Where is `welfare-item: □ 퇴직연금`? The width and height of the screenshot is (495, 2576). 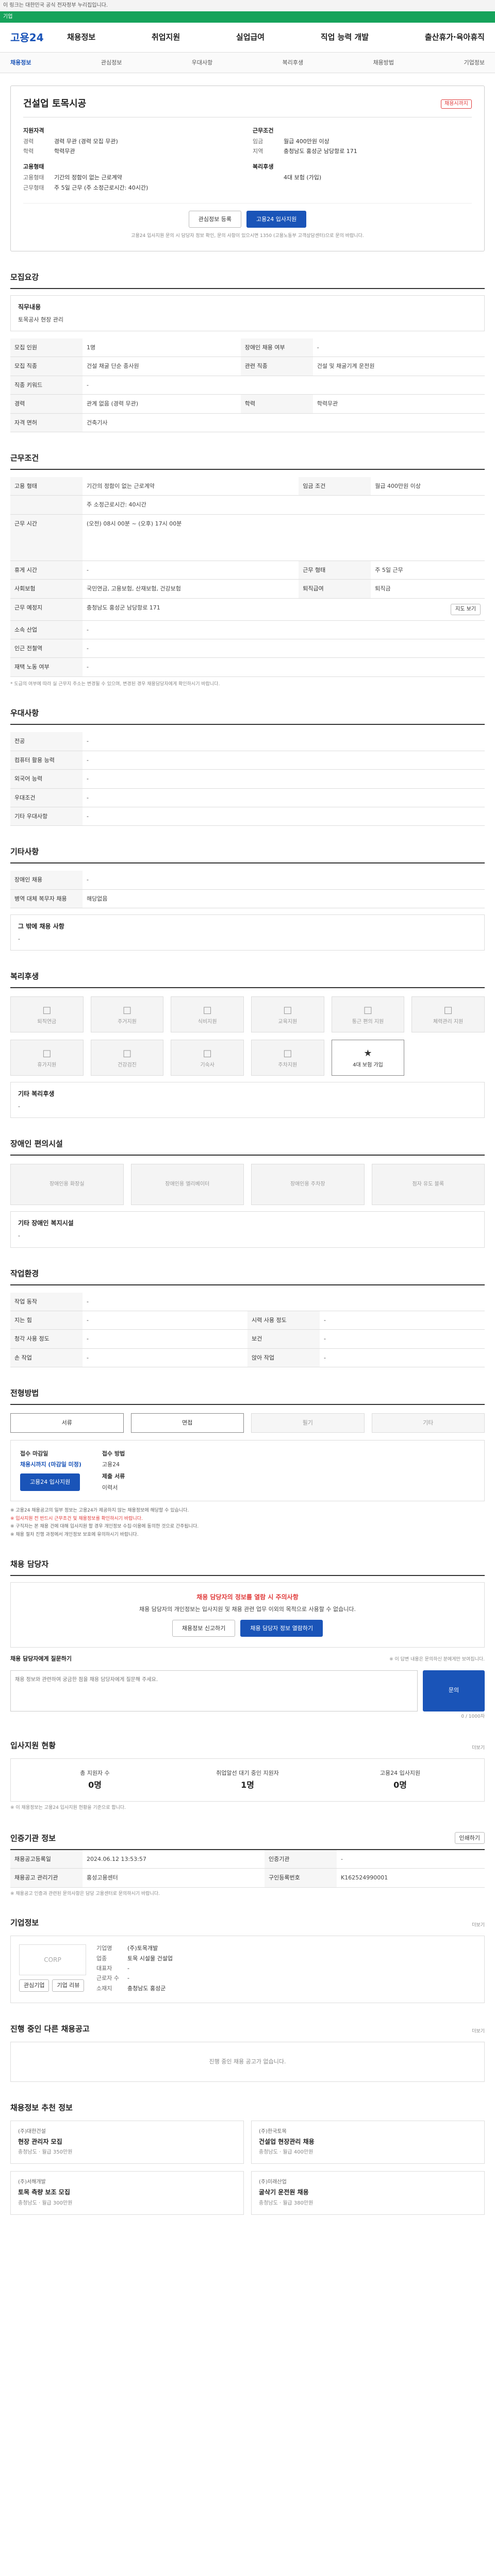 welfare-item: □ 퇴직연금 is located at coordinates (47, 1014).